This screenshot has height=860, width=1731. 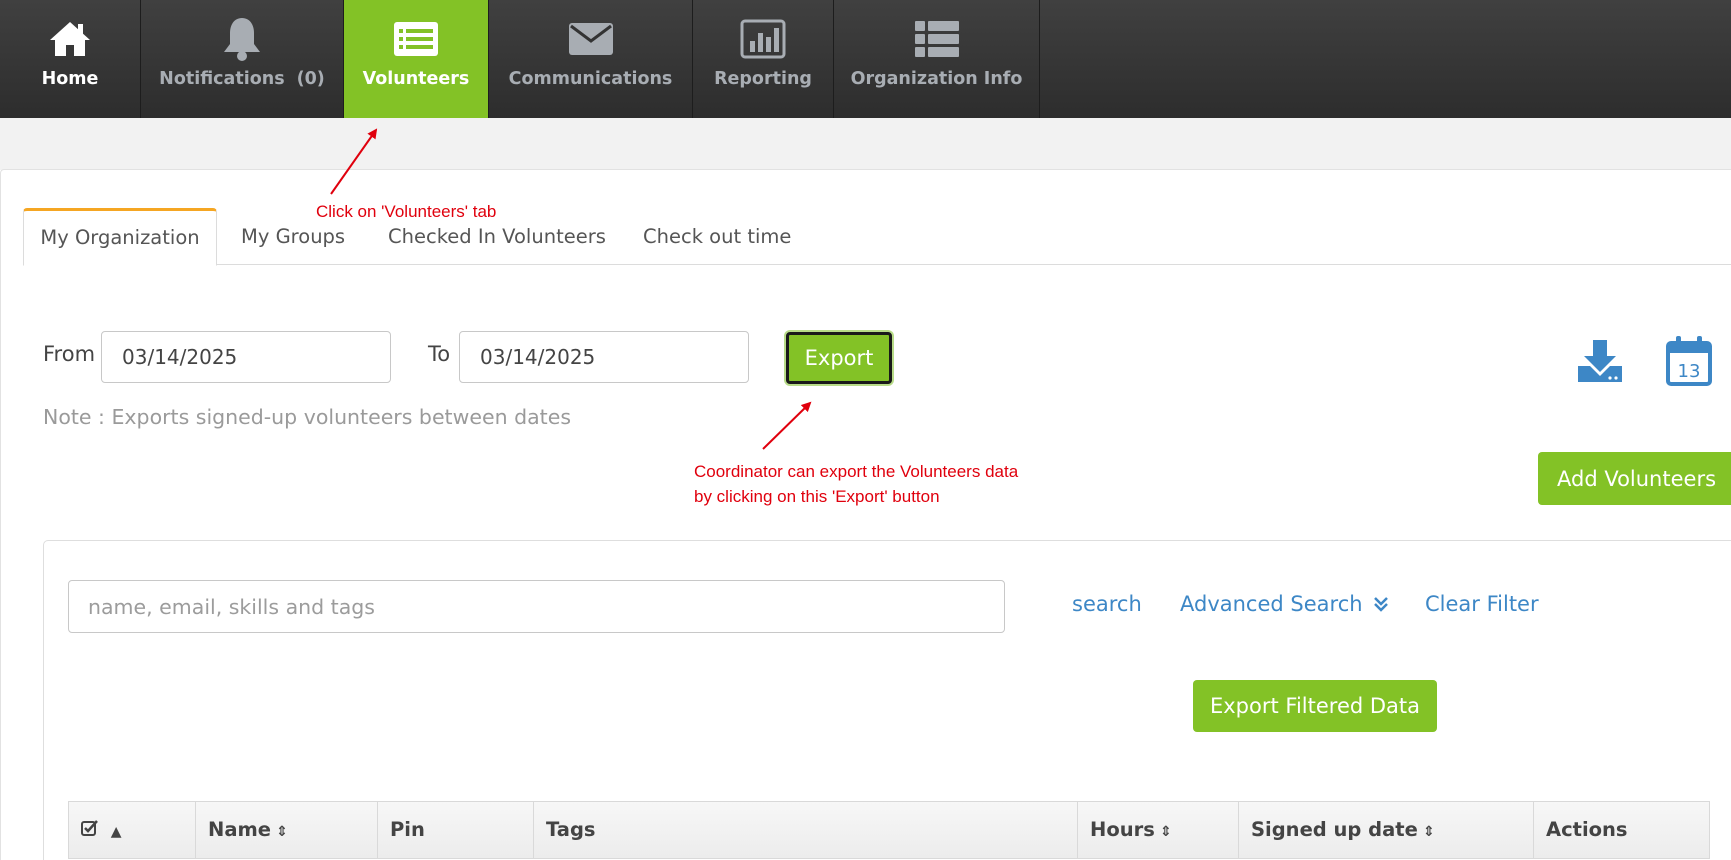 What do you see at coordinates (1158, 830) in the screenshot?
I see `column-hours: Hours ⇕` at bounding box center [1158, 830].